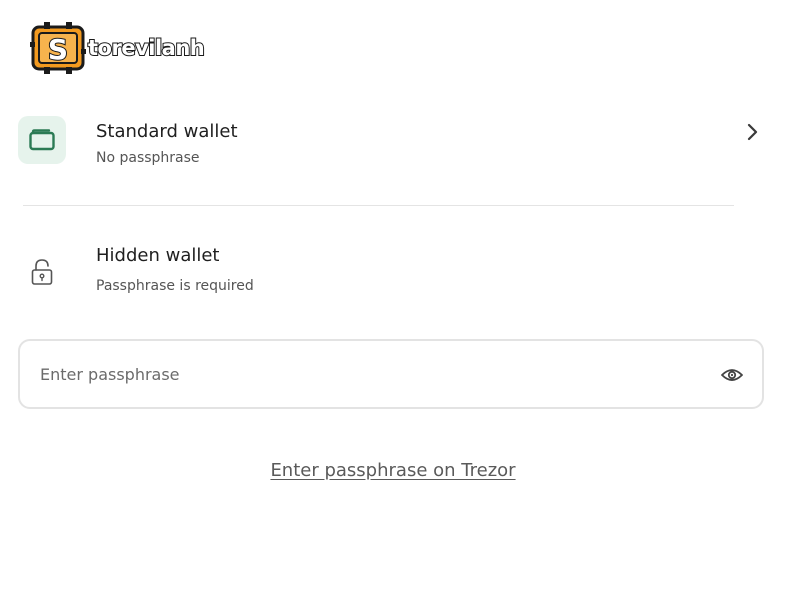  Describe the element at coordinates (175, 286) in the screenshot. I see `hidden-wallet-subtitle: Passphrase is required` at that location.